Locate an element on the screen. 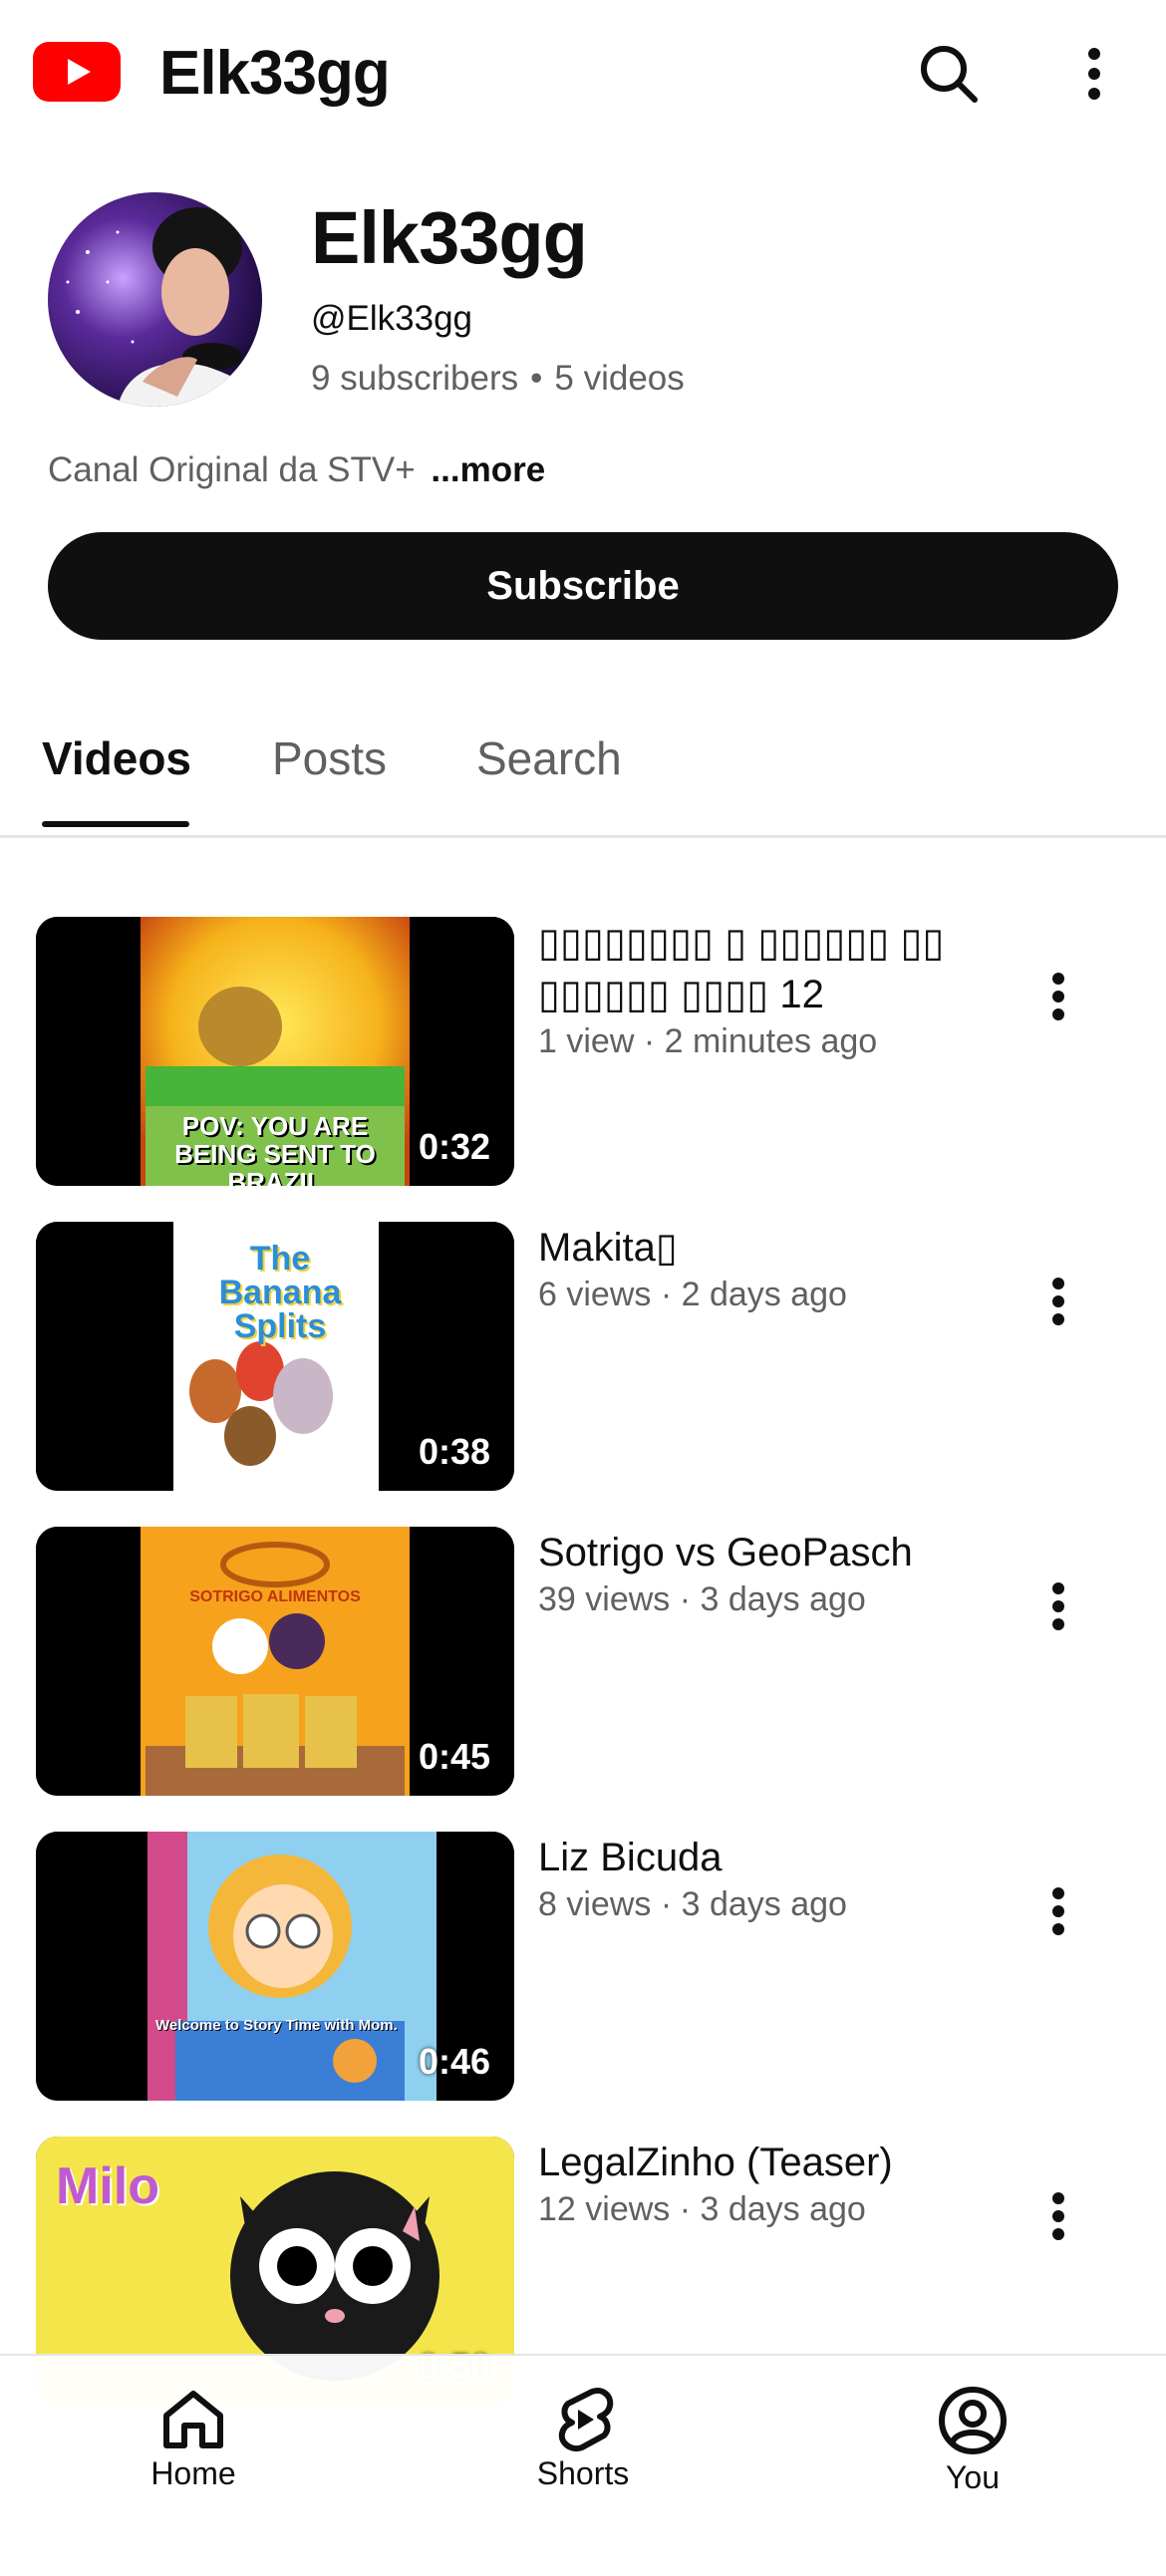 The height and width of the screenshot is (2576, 1166). nav-home: Home is located at coordinates (193, 2439).